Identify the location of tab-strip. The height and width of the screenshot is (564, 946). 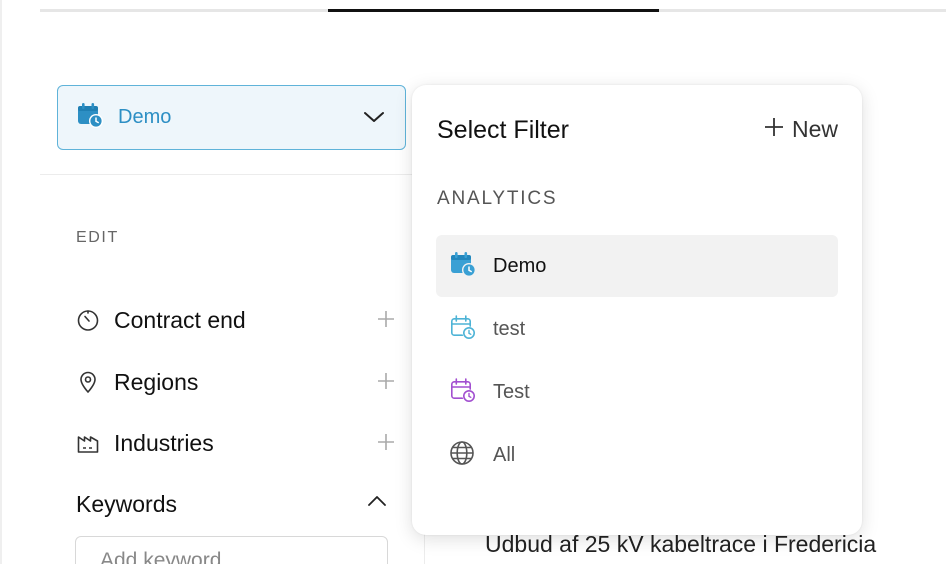
(493, 10).